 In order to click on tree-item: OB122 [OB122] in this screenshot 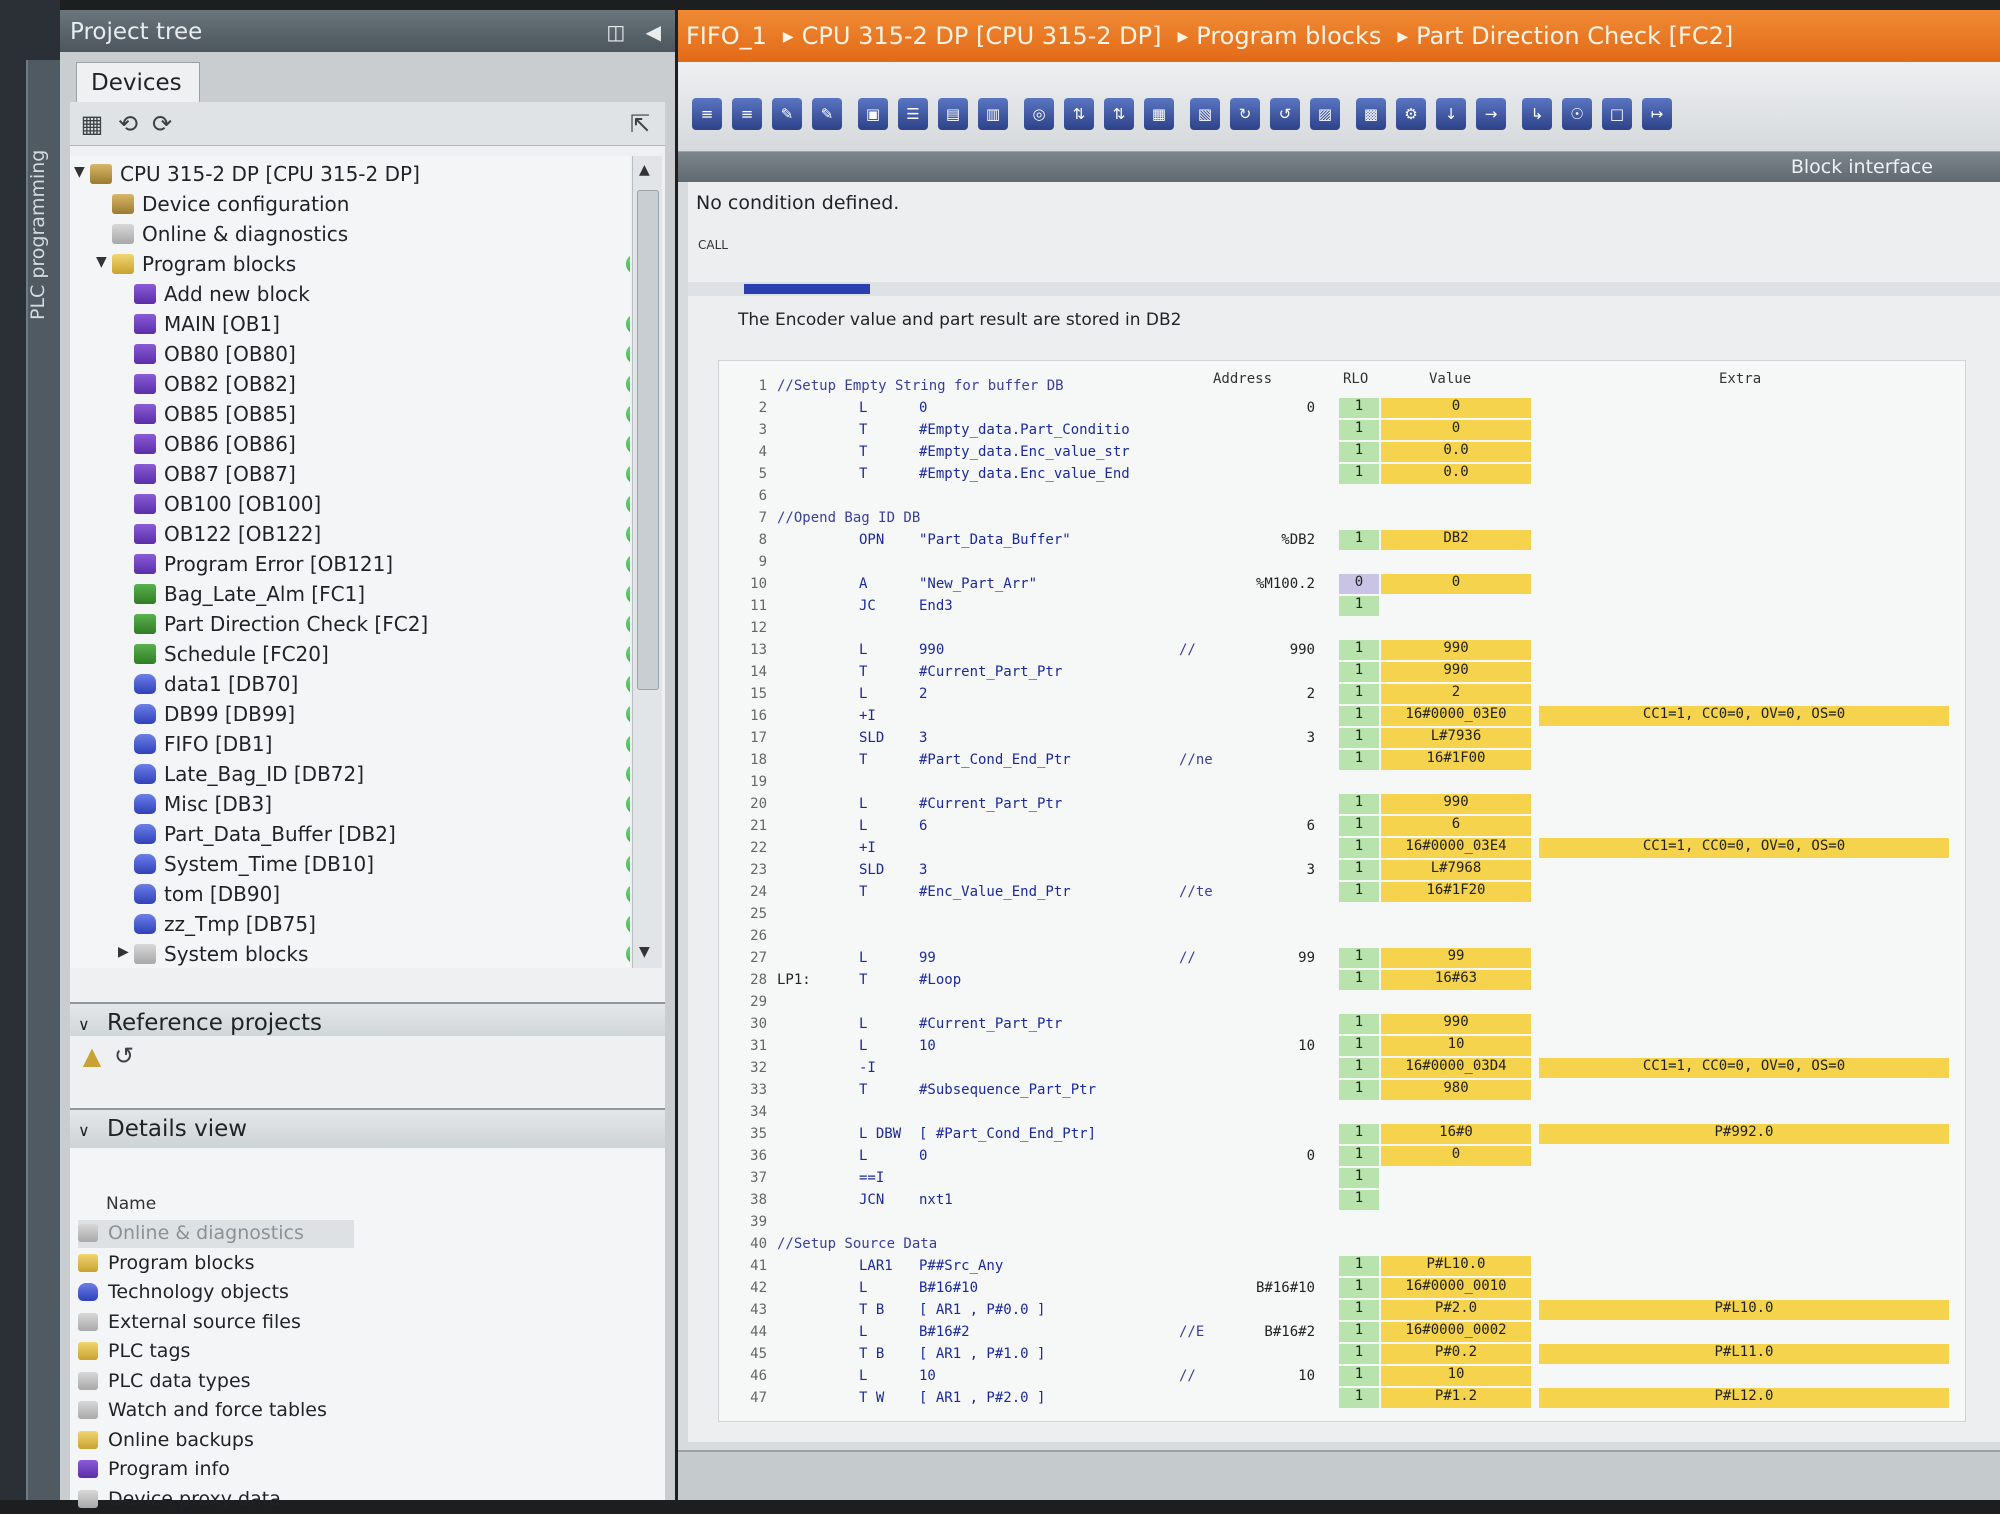, I will do `click(350, 535)`.